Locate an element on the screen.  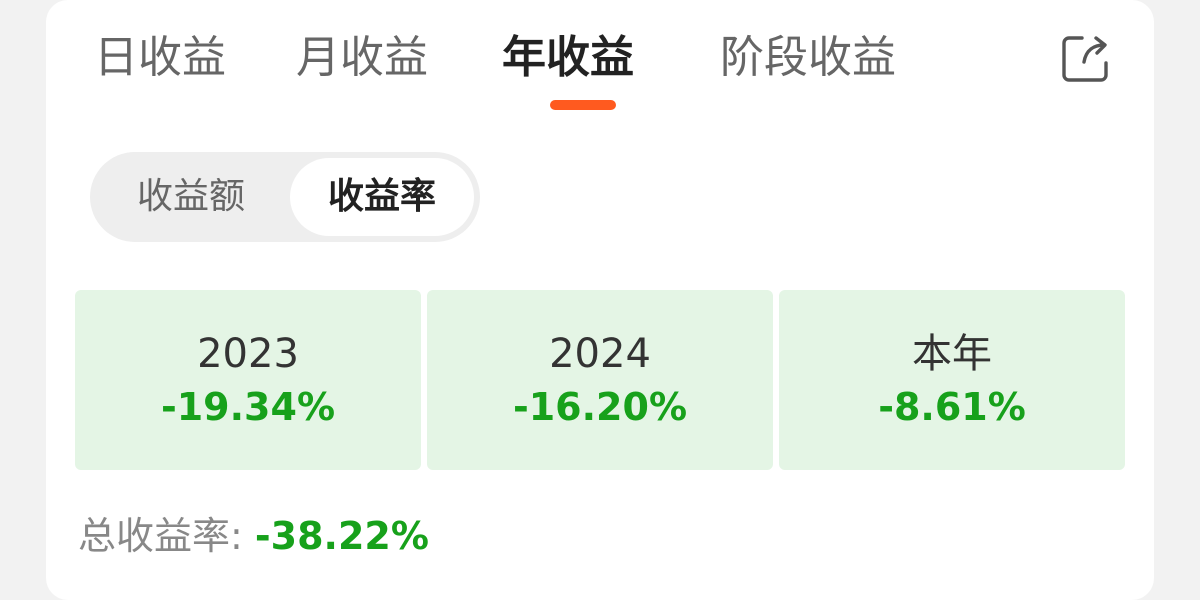
year-label: 2024 is located at coordinates (600, 354).